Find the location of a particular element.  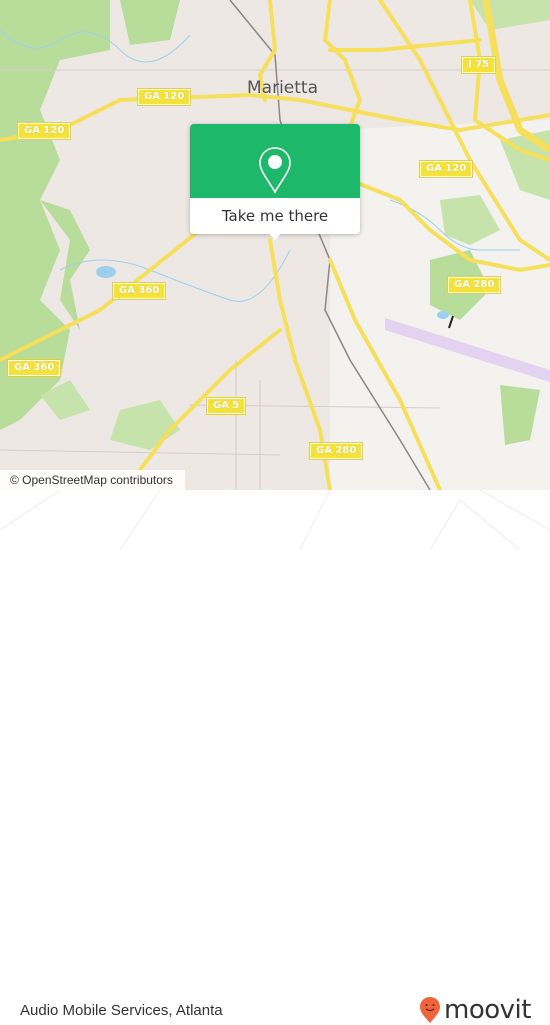

minor-road is located at coordinates (140, 452).